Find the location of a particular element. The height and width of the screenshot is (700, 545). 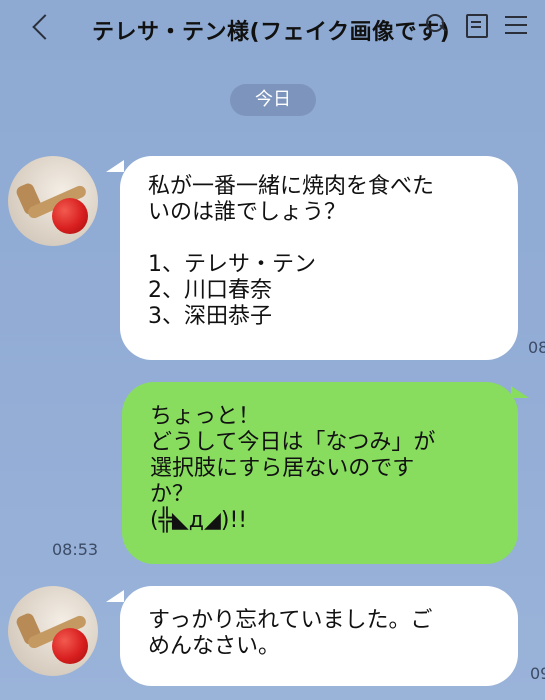

message-time: 09 is located at coordinates (537, 673).